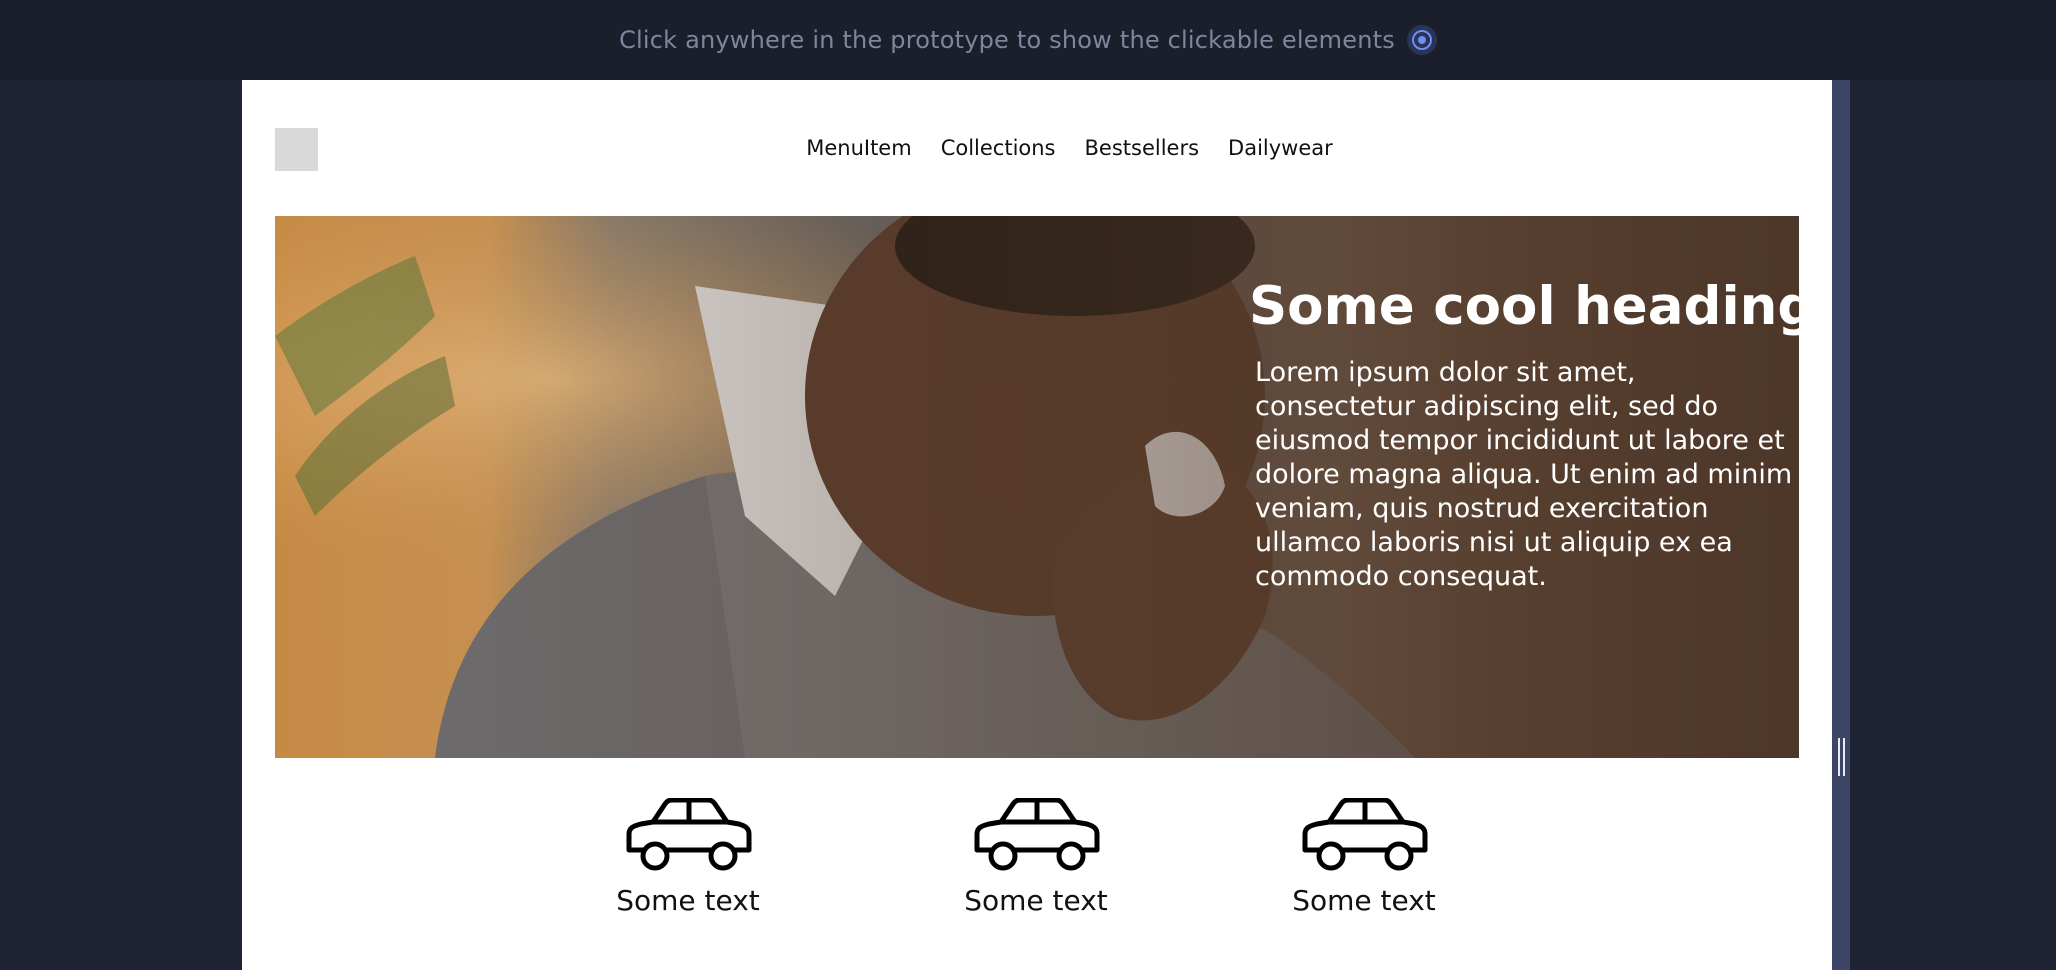  Describe the element at coordinates (1142, 148) in the screenshot. I see `nav-item-bestsellers: Bestsellers` at that location.